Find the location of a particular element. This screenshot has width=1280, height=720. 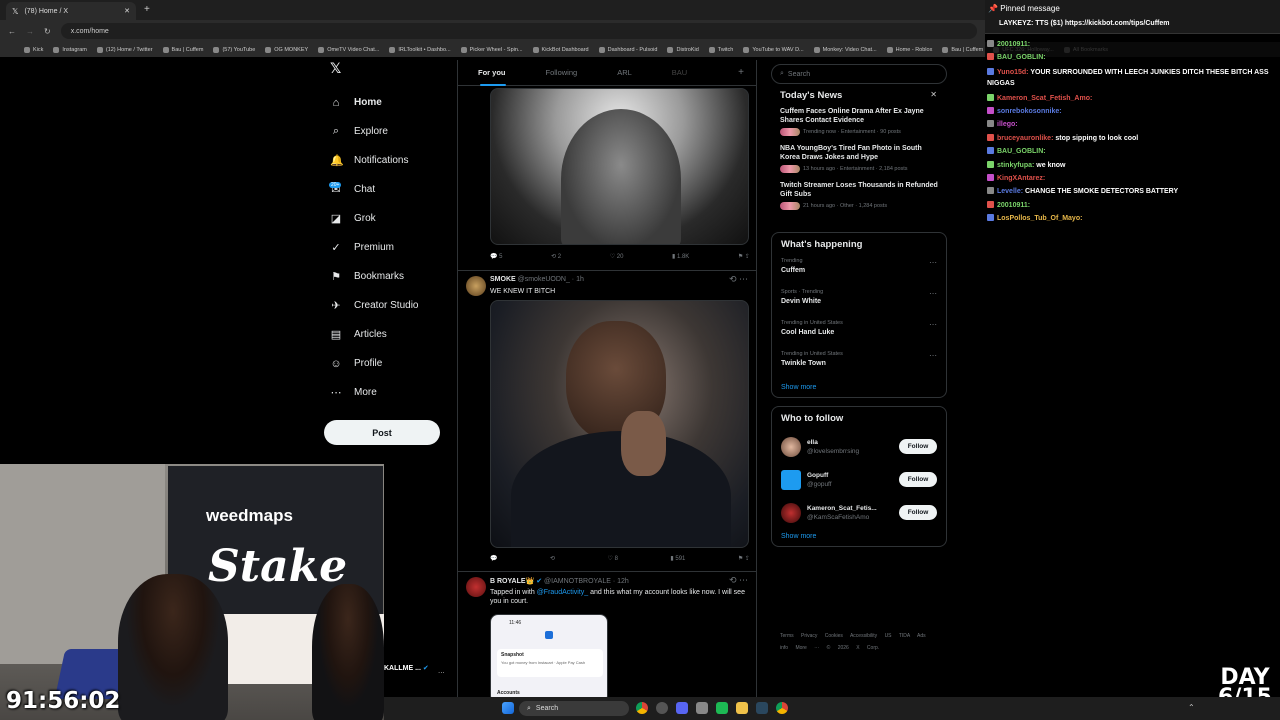

windows-start-icon is located at coordinates (508, 708).